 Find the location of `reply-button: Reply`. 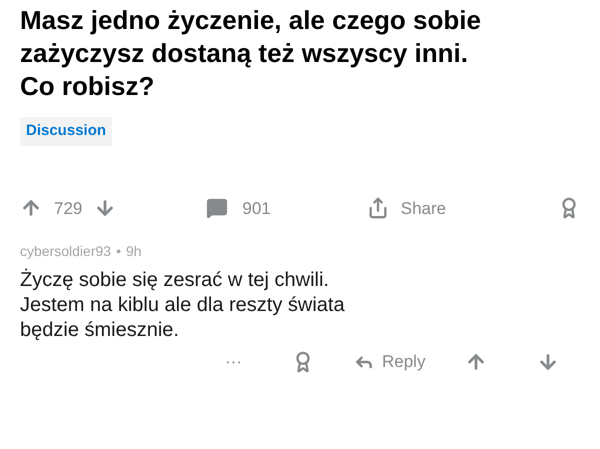

reply-button: Reply is located at coordinates (390, 361).